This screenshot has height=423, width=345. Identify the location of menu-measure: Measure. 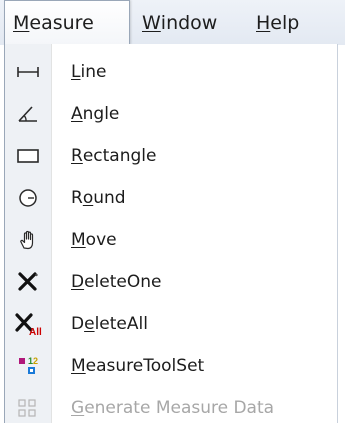
(67, 22).